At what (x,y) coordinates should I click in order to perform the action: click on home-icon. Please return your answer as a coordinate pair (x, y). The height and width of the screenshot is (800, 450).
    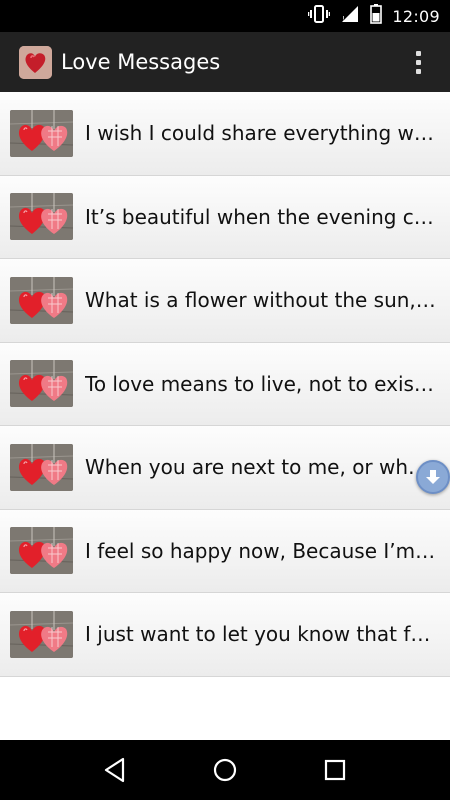
    Looking at the image, I should click on (225, 770).